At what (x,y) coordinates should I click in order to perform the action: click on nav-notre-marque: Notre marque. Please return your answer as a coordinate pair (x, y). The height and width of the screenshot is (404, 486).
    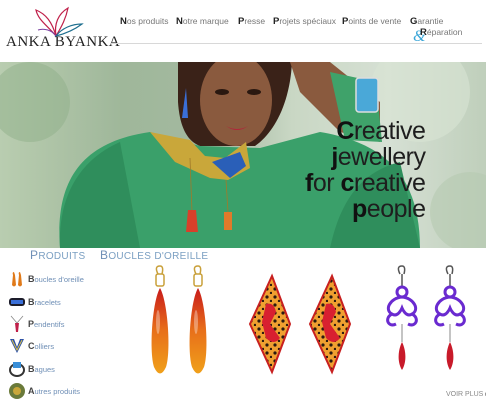
    Looking at the image, I should click on (202, 21).